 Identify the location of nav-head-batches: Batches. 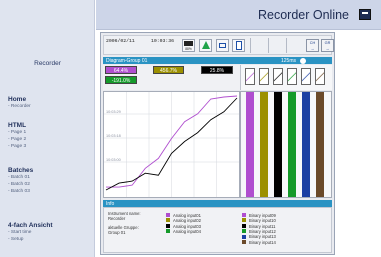
(20, 171).